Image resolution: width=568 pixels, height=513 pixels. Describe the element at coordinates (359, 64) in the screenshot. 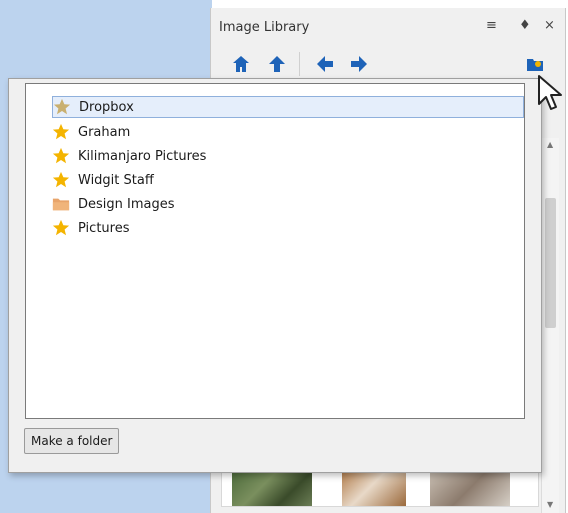

I see `arrow-right-icon` at that location.